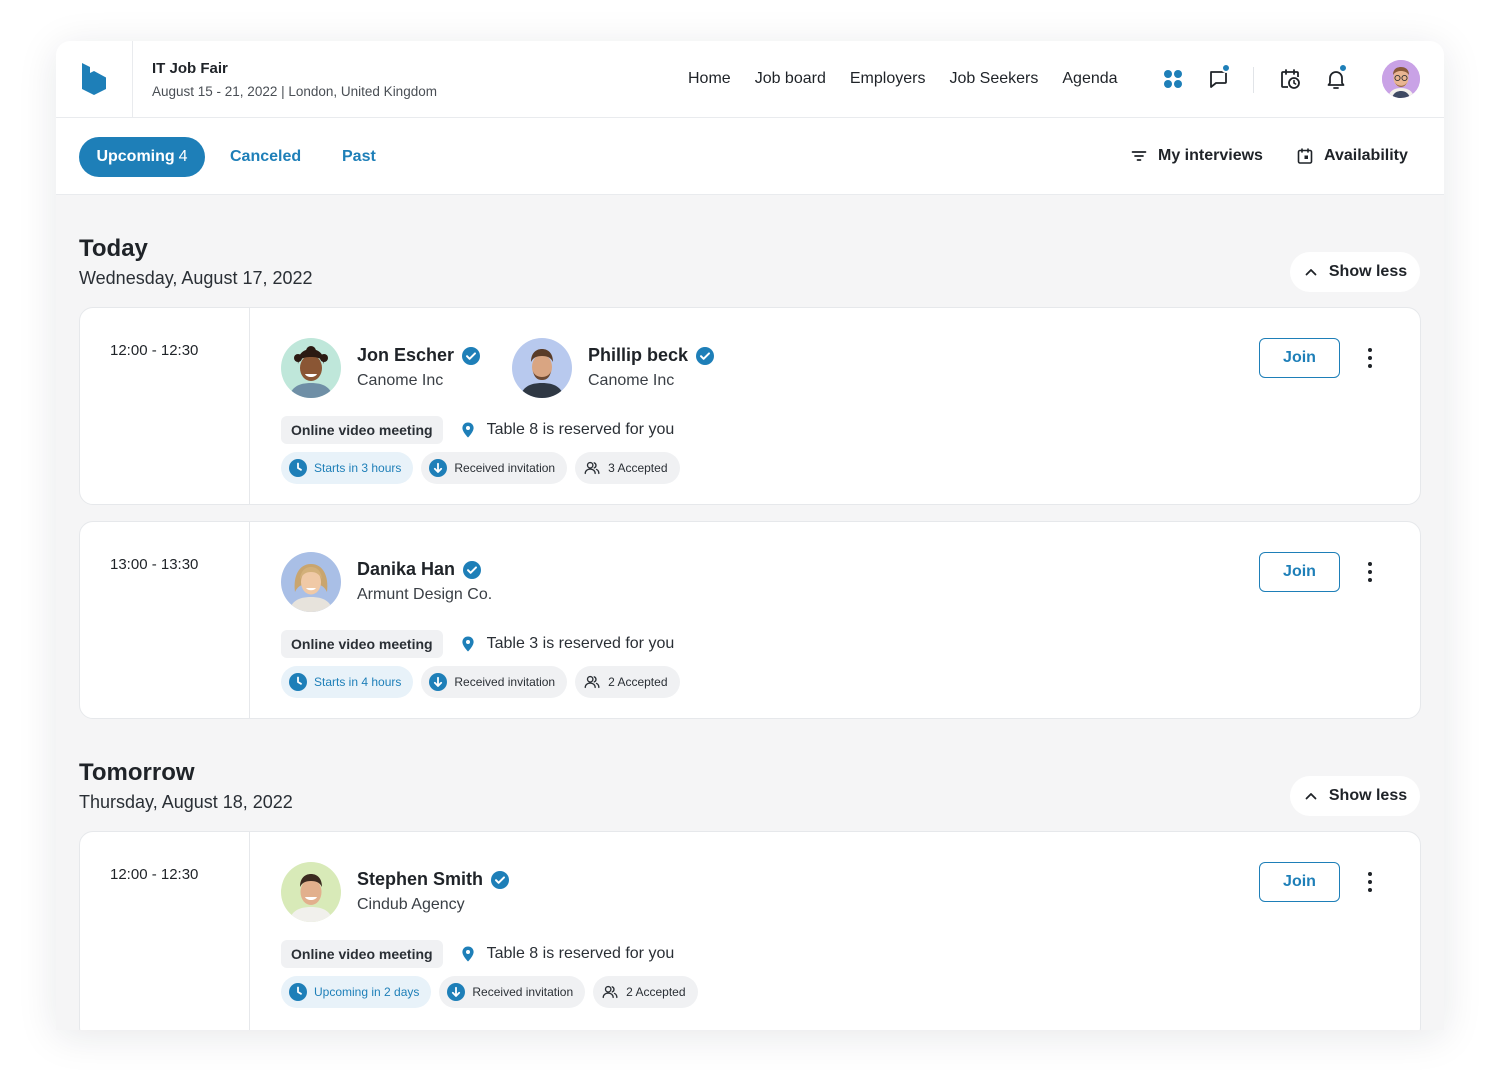 Image resolution: width=1500 pixels, height=1070 pixels. I want to click on interview-time: 12:00 - 12:30, so click(154, 350).